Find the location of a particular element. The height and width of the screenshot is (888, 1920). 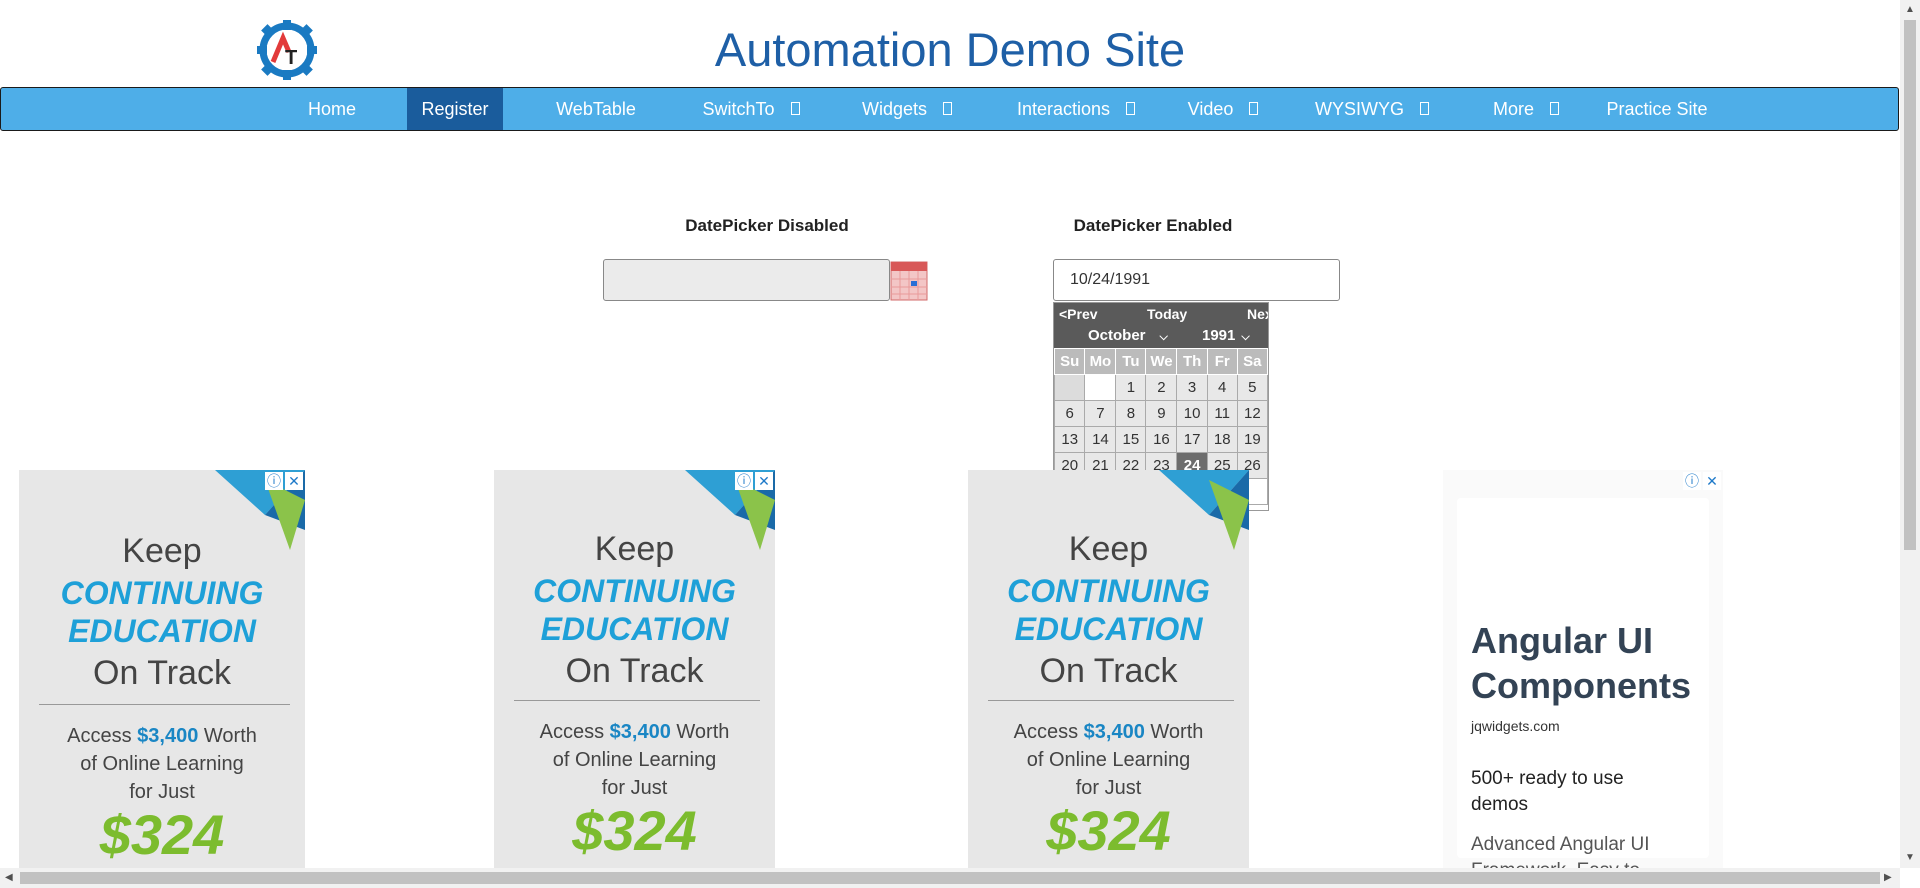

nav-widgets: Widgets is located at coordinates (907, 109).